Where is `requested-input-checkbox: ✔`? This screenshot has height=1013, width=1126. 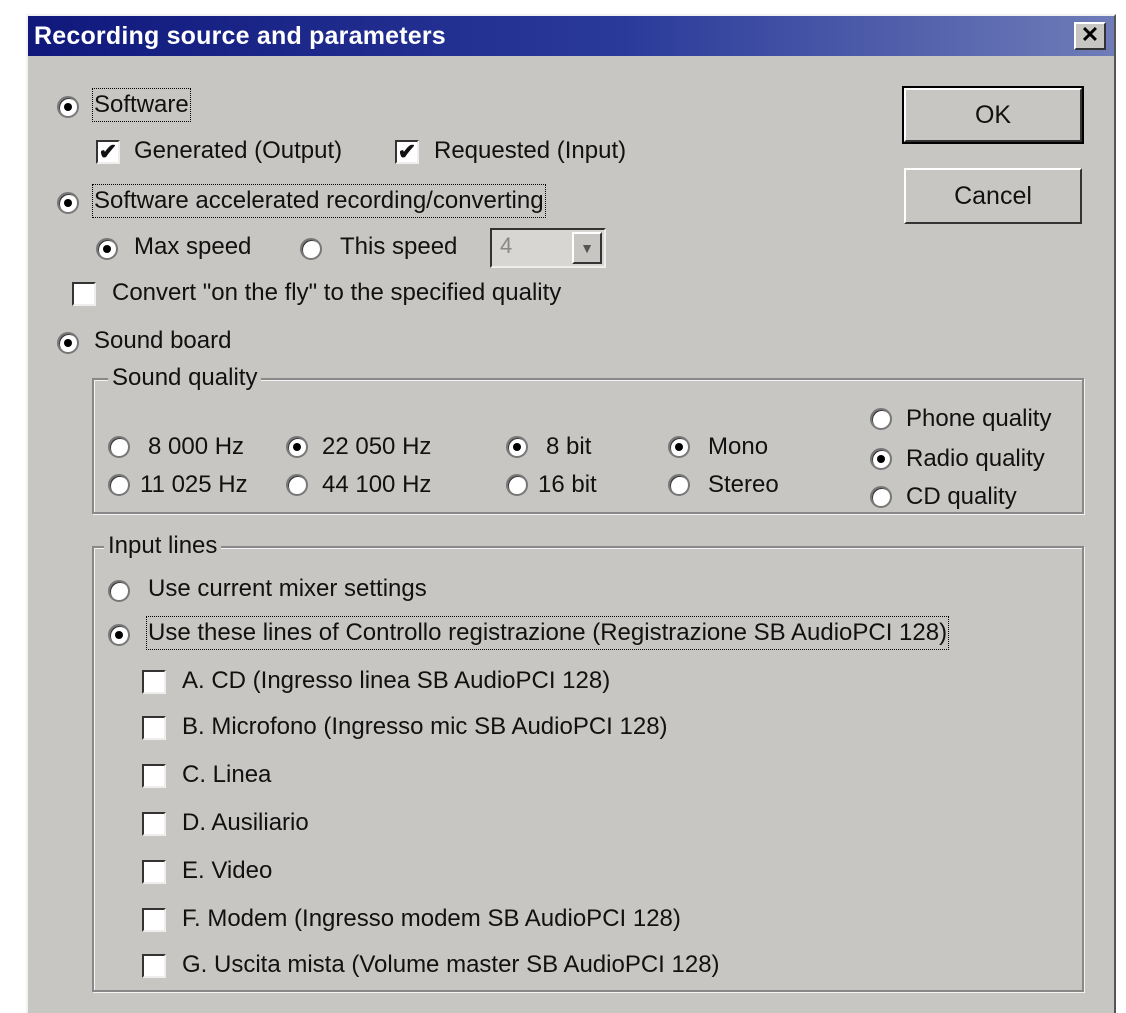
requested-input-checkbox: ✔ is located at coordinates (407, 152).